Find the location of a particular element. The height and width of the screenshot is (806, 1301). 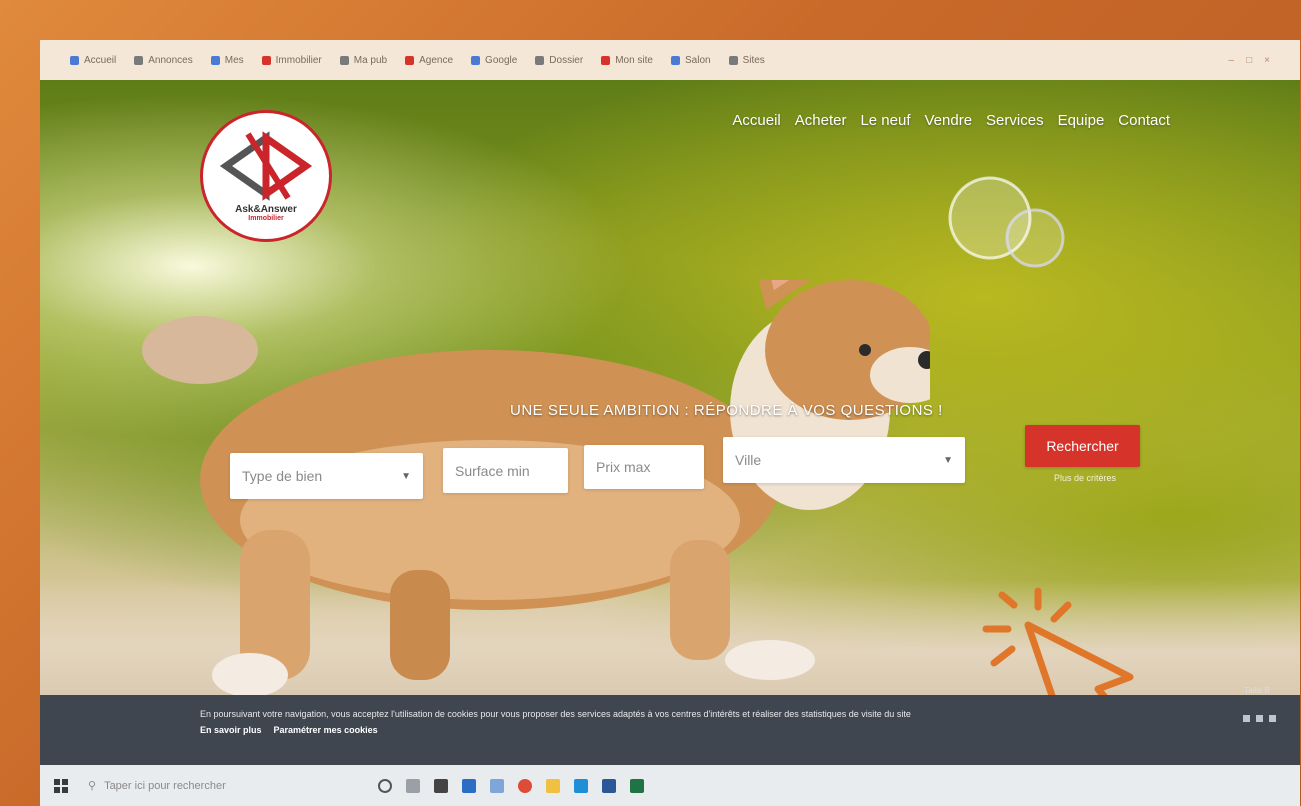

property-type-placeholder: Type de bien is located at coordinates (282, 476).